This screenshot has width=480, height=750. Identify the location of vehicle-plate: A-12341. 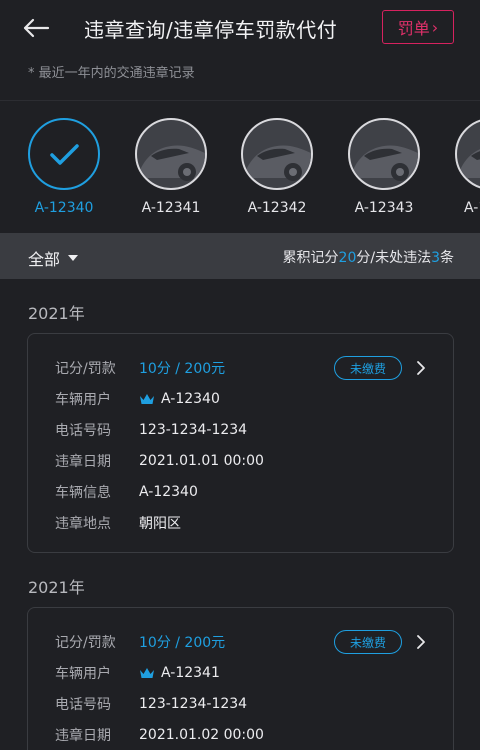
(171, 208).